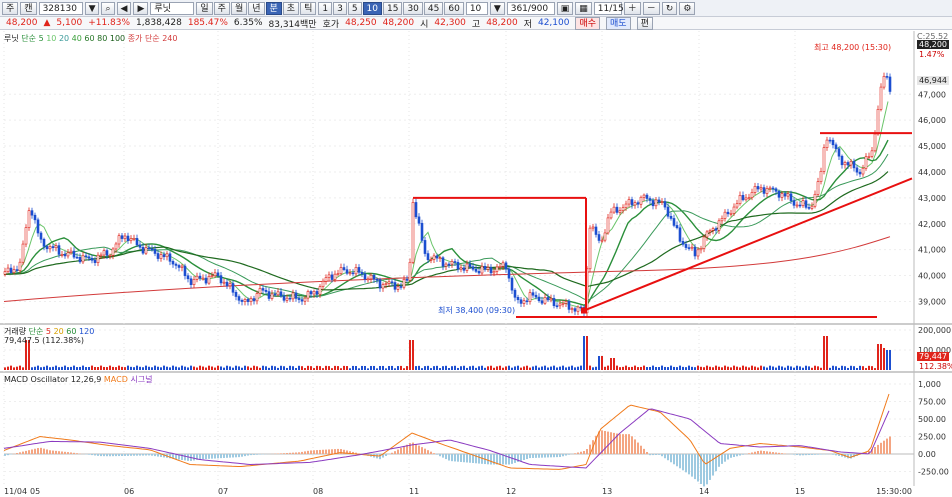 Image resolution: width=952 pixels, height=497 pixels. I want to click on period-tab-5: 초, so click(291, 8).